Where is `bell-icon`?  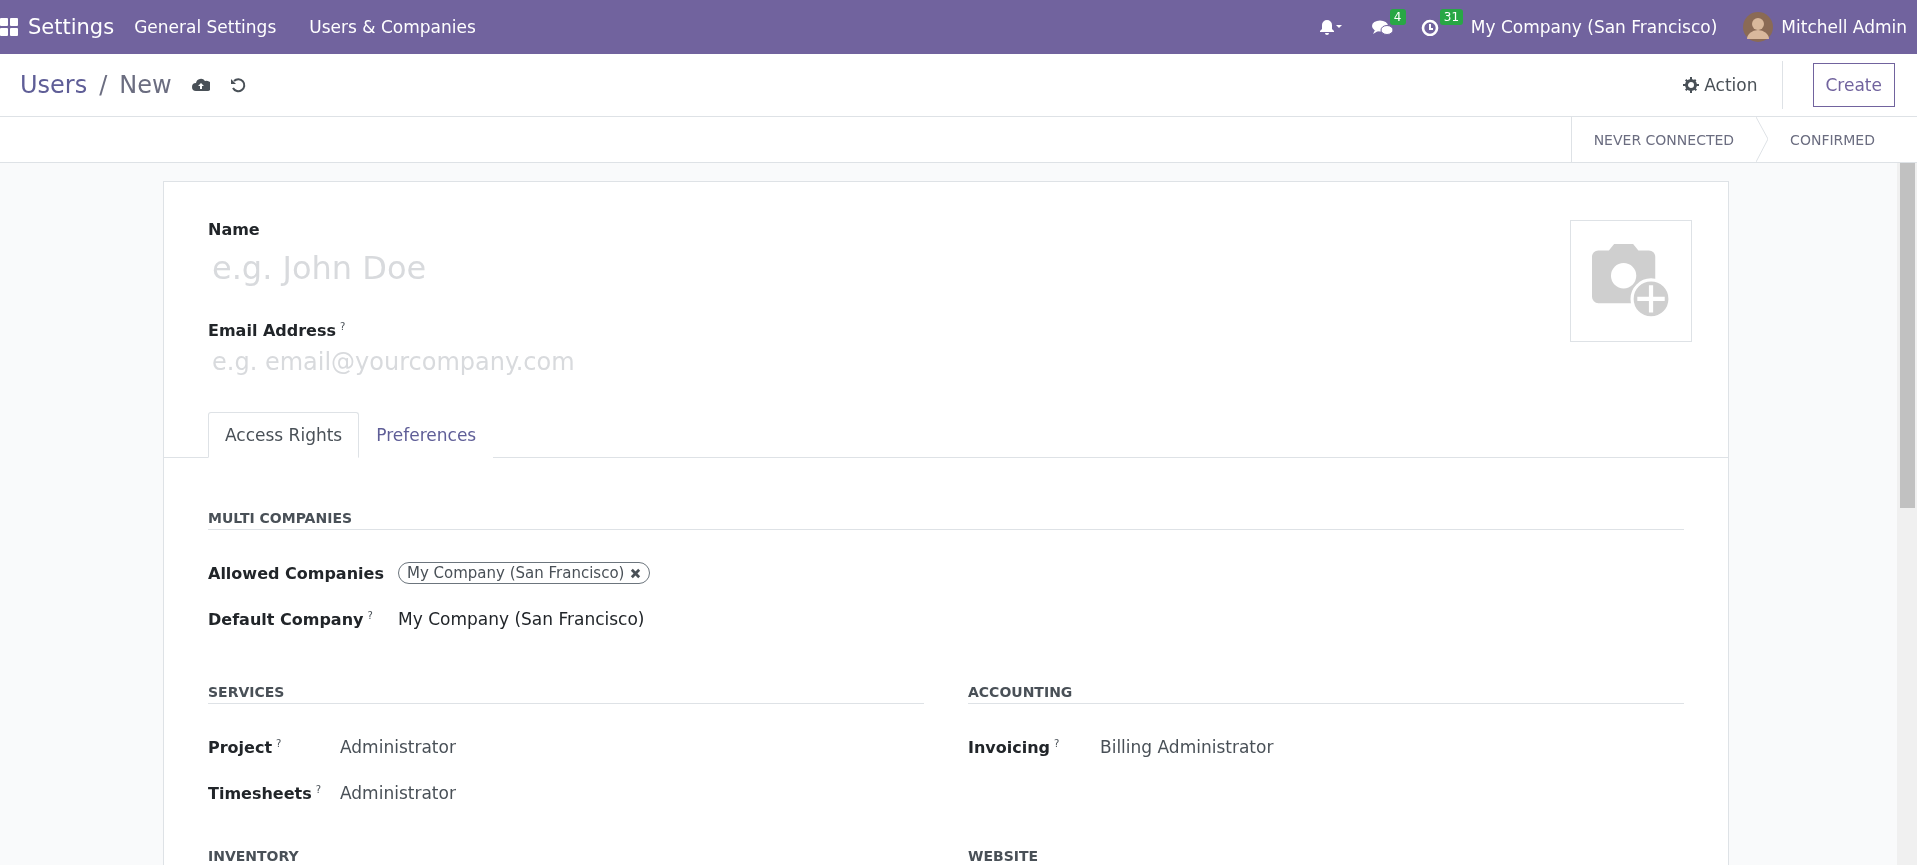 bell-icon is located at coordinates (1330, 27).